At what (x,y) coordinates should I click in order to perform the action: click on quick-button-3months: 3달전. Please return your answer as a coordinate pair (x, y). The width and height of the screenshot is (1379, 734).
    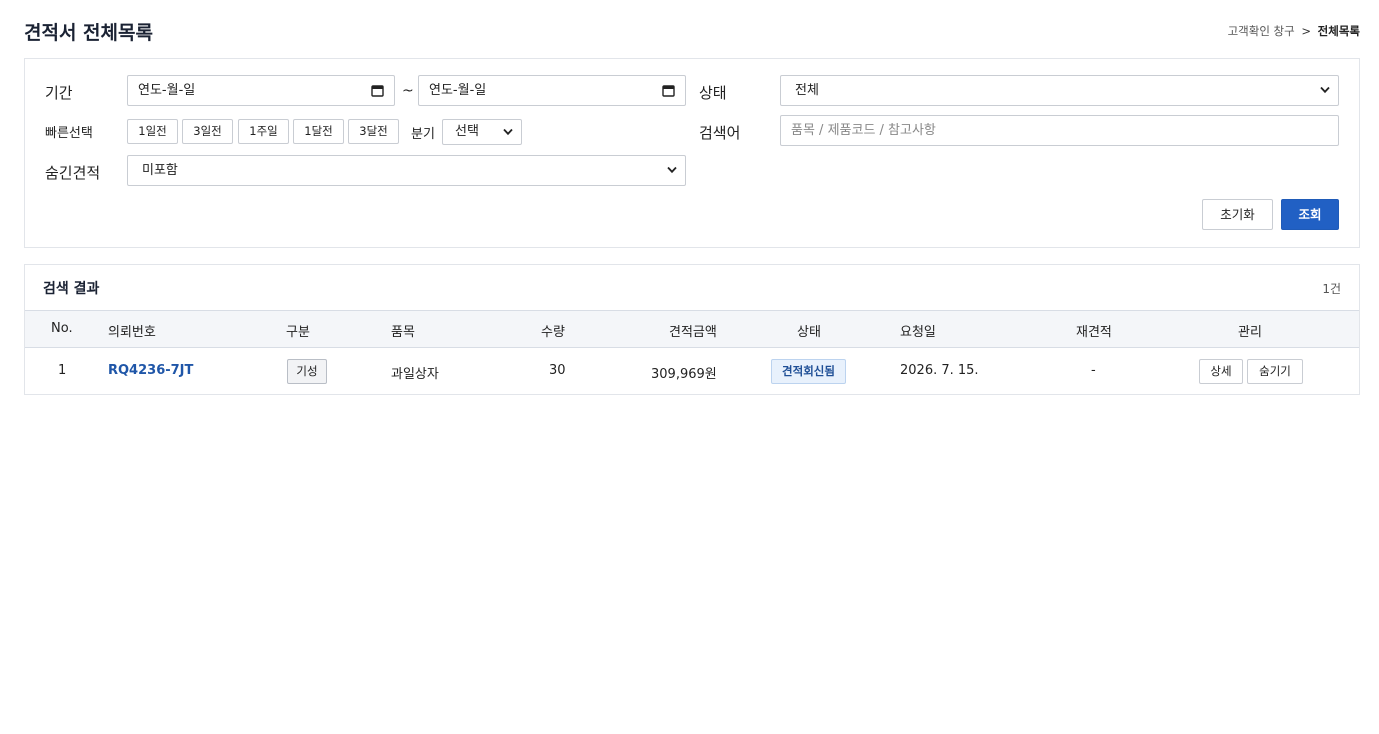
    Looking at the image, I should click on (373, 131).